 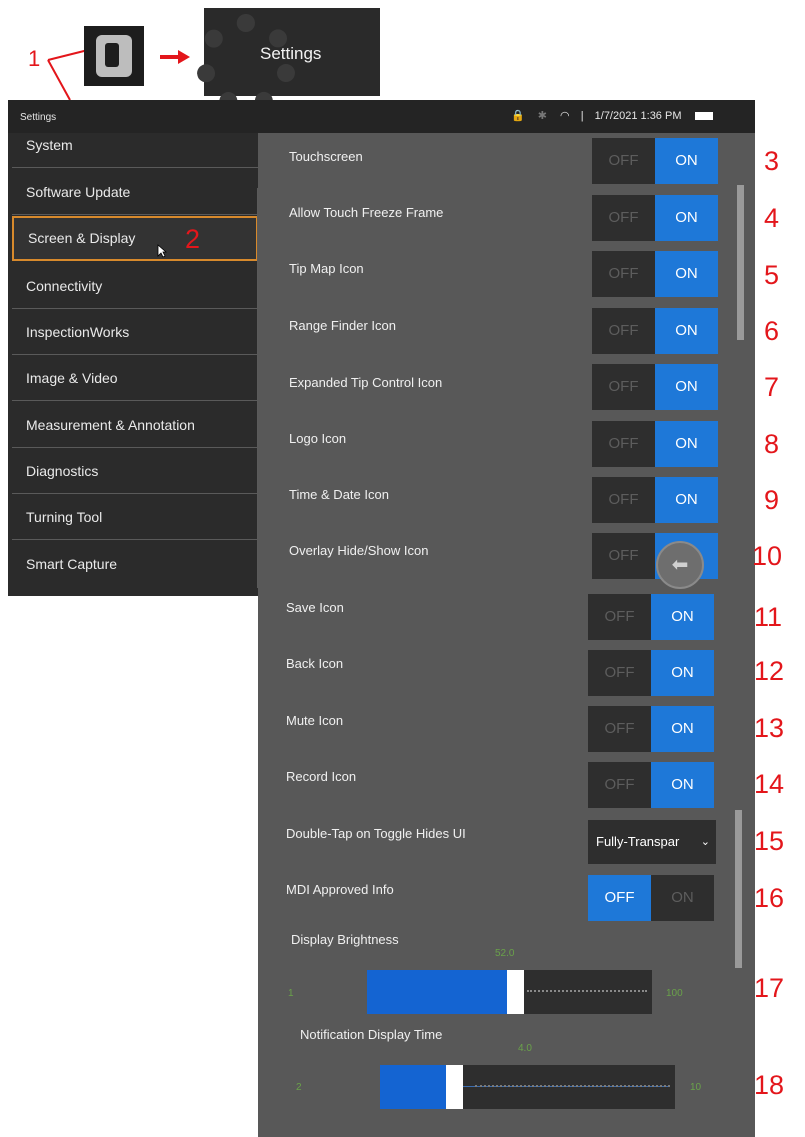 I want to click on expanded-tip-control-icon-toggle: OFF ON, so click(x=655, y=387).